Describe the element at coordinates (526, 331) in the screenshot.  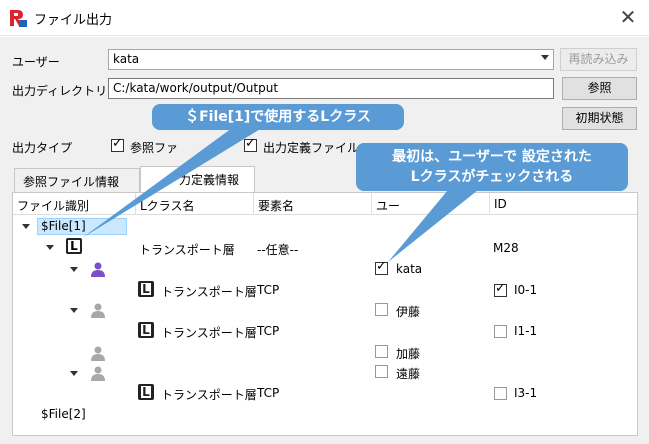
I see `id-cell: I1-1` at that location.